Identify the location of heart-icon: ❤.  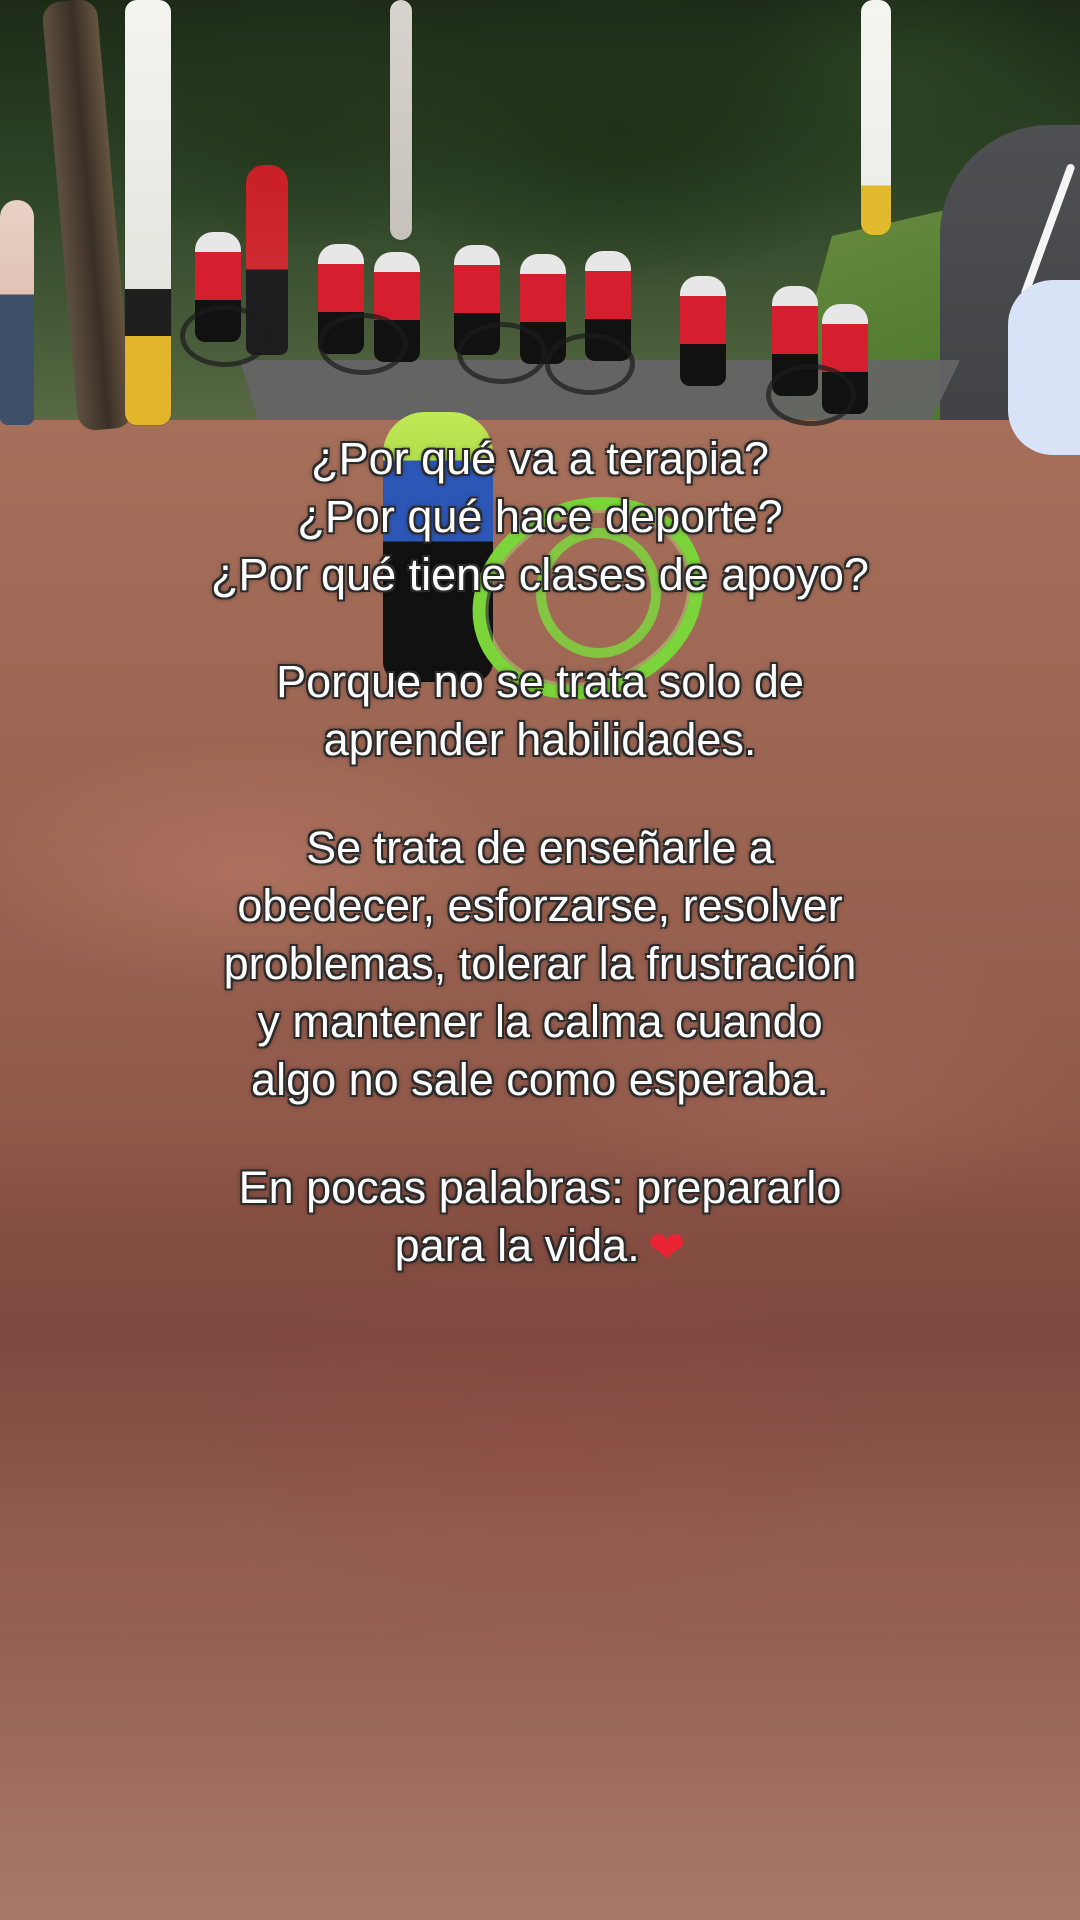
(666, 1247).